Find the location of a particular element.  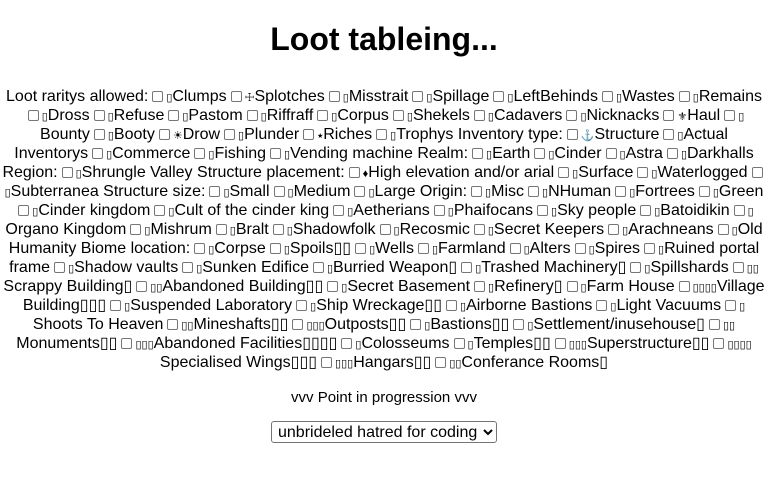

progression-select-wrap: unbrideled hatred for coding is located at coordinates (384, 432).